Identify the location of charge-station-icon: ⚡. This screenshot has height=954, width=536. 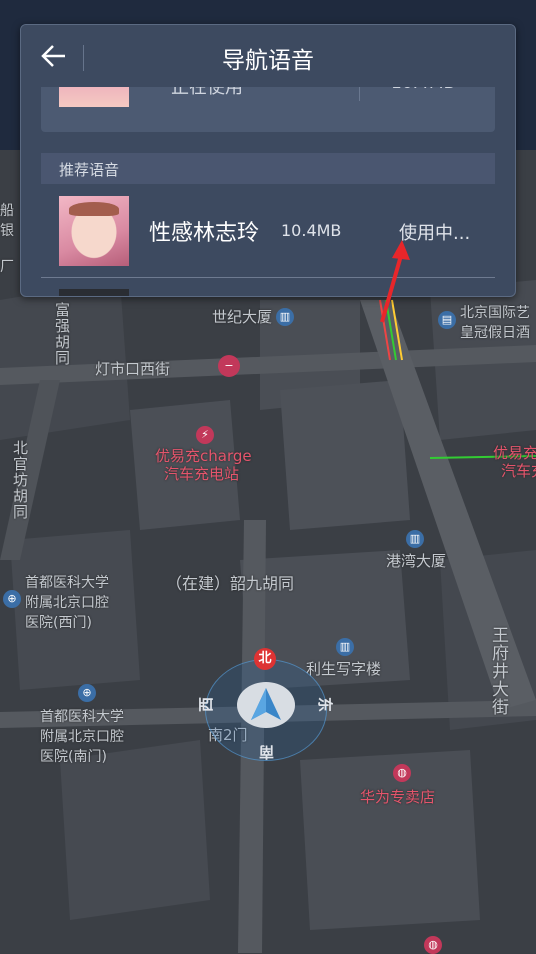
(205, 435).